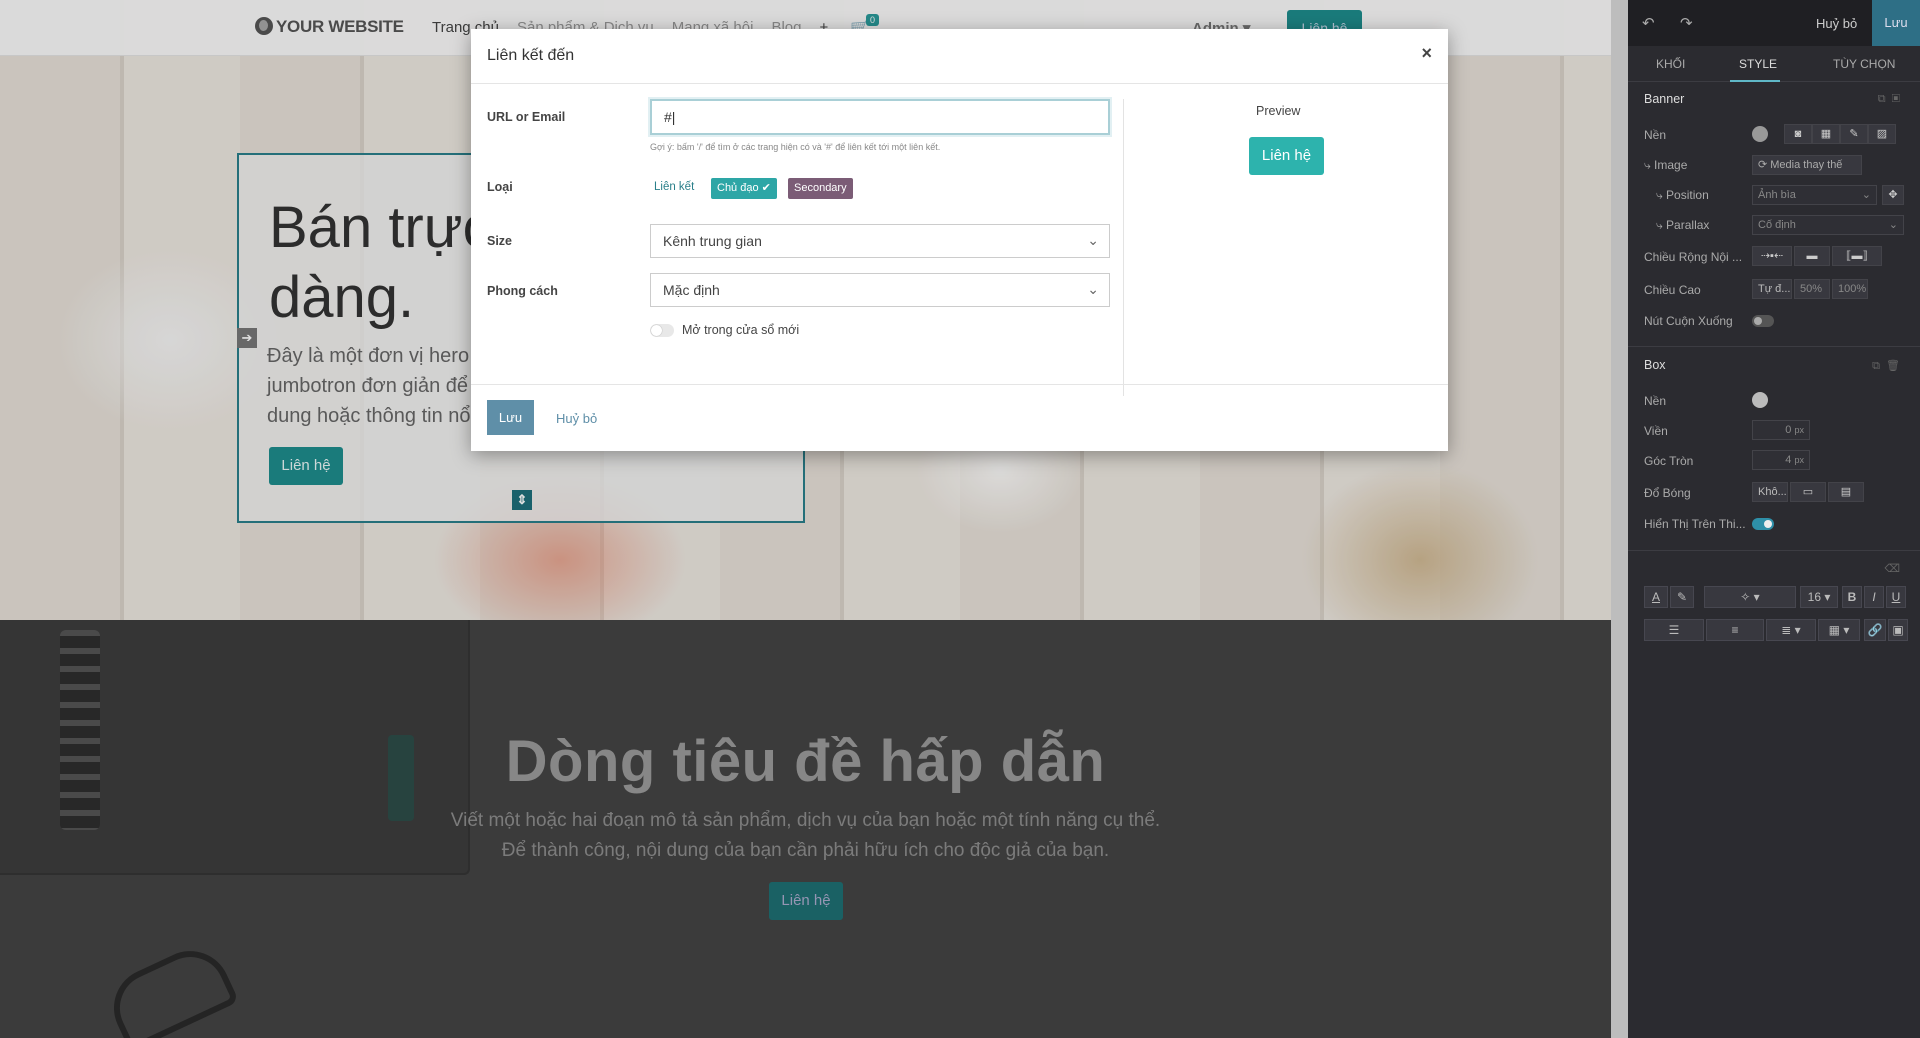  Describe the element at coordinates (1648, 23) in the screenshot. I see `undo-icon: ↶` at that location.